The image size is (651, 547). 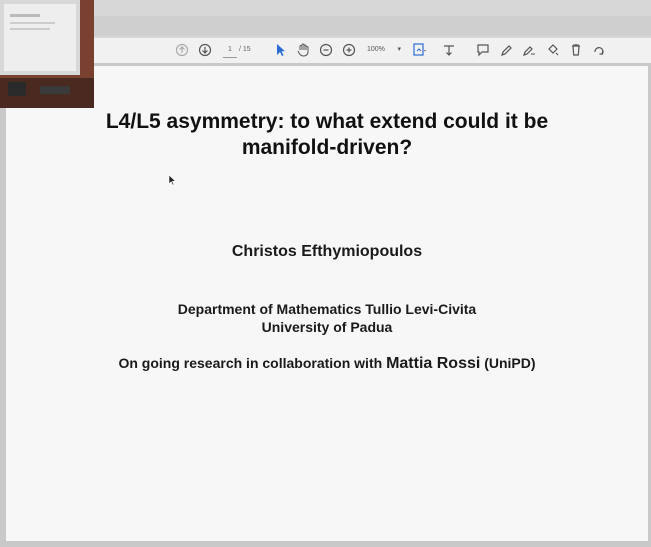 I want to click on page-up-icon, so click(x=182, y=50).